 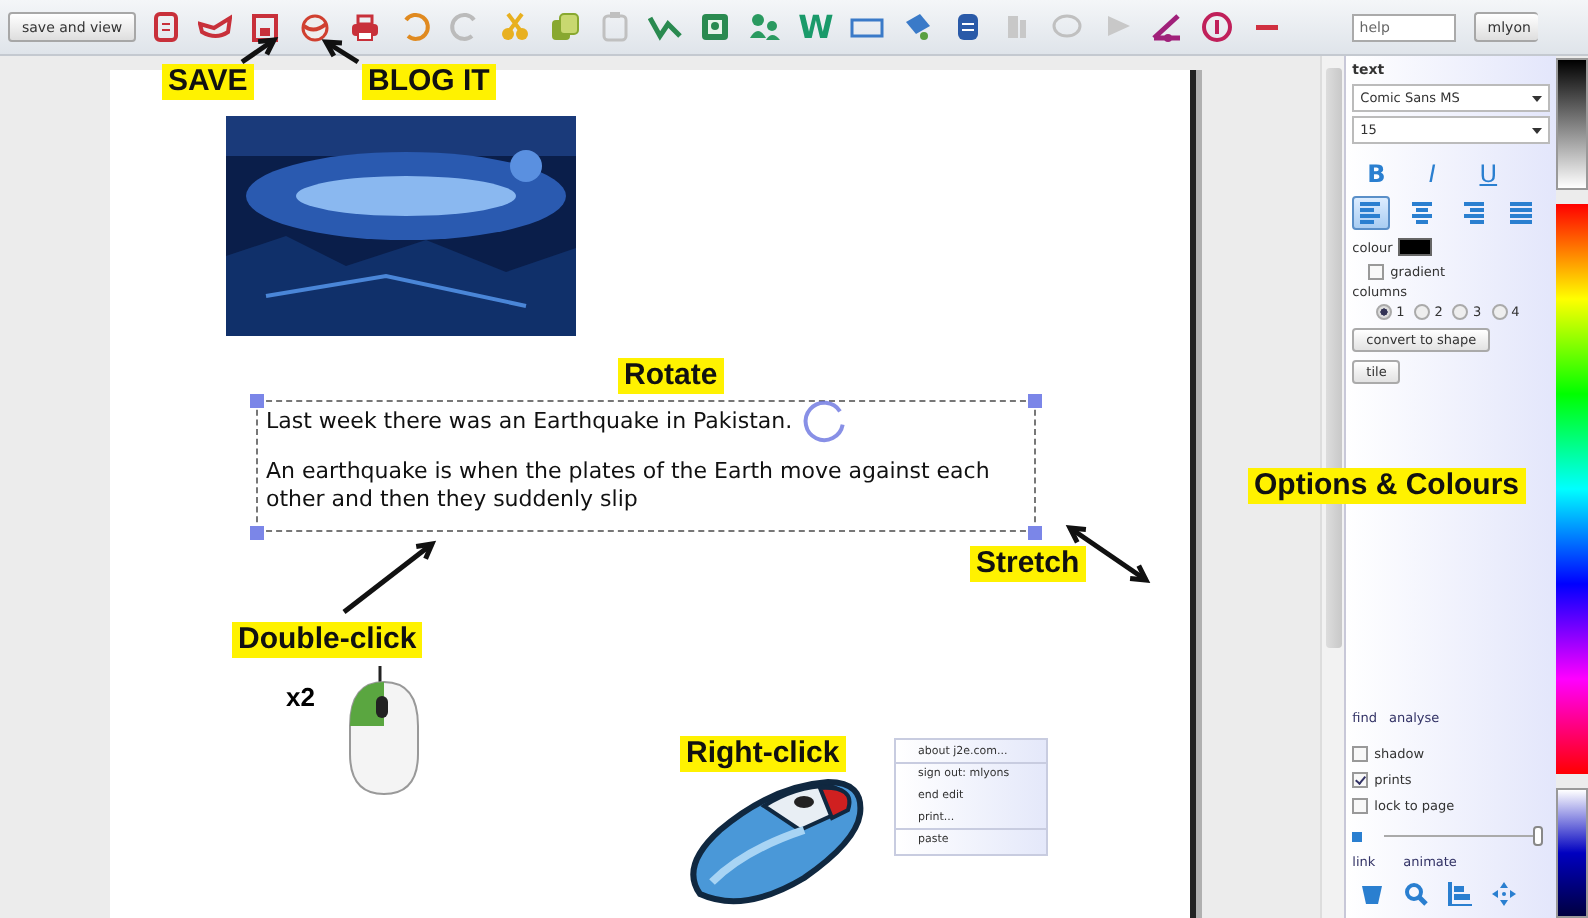 What do you see at coordinates (1166, 27) in the screenshot?
I see `angle-icon` at bounding box center [1166, 27].